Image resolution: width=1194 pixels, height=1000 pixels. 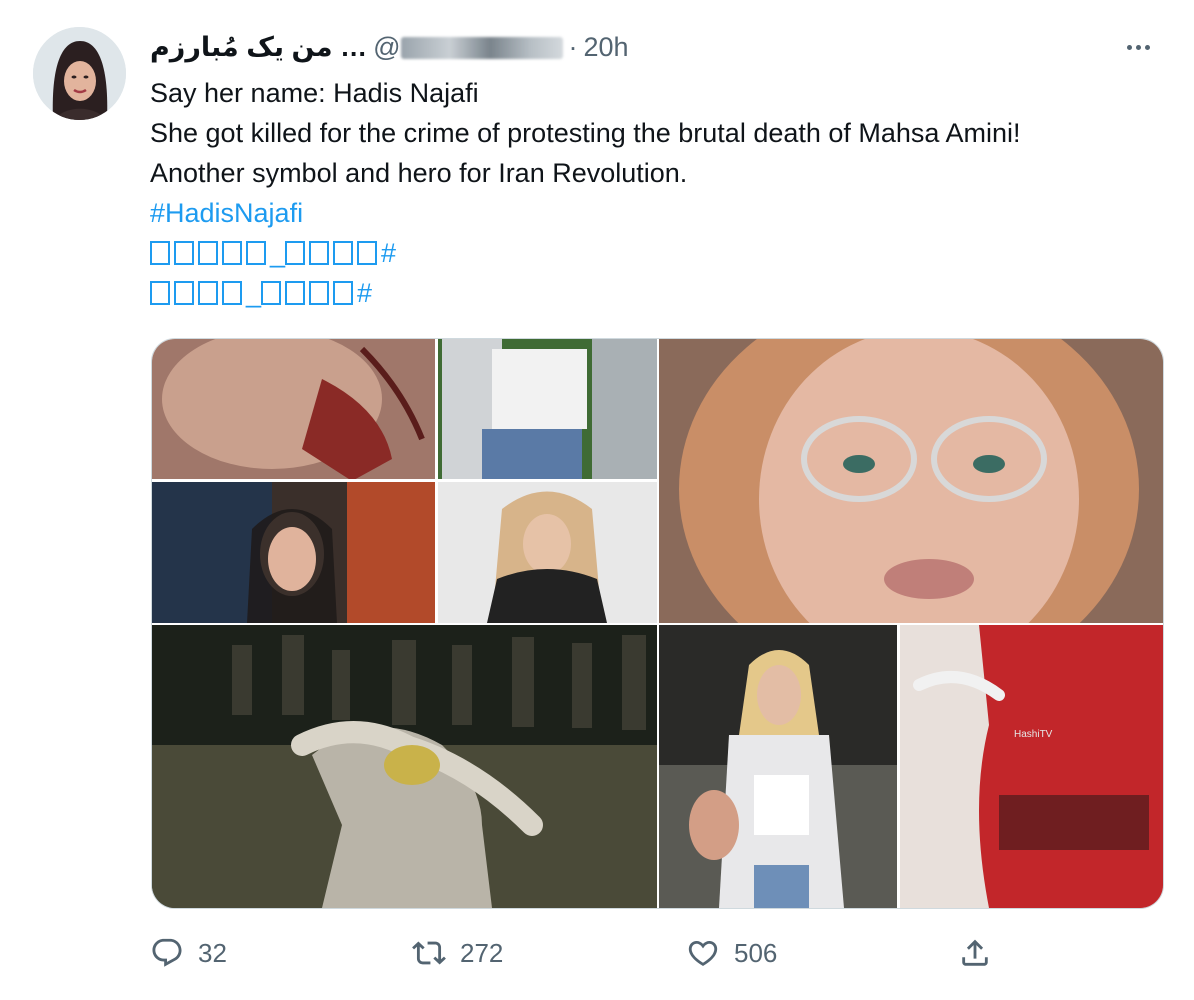 I want to click on reply-count: 32, so click(x=212, y=952).